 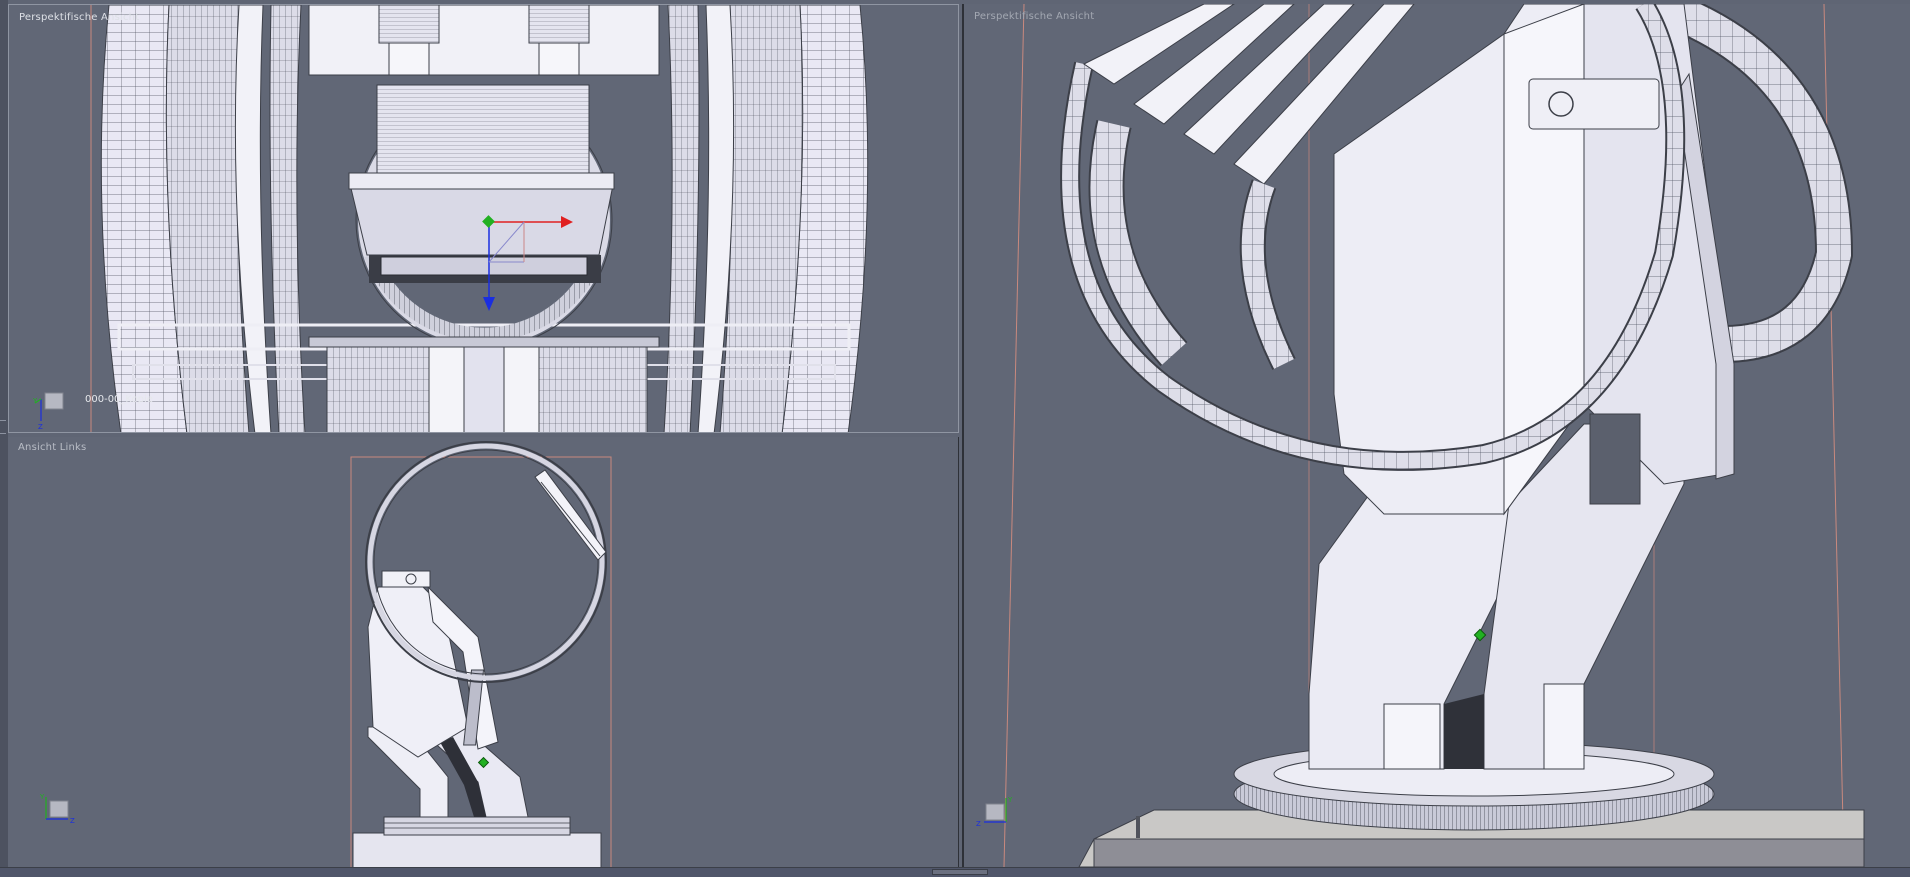 What do you see at coordinates (960, 872) in the screenshot?
I see `splitter-handle` at bounding box center [960, 872].